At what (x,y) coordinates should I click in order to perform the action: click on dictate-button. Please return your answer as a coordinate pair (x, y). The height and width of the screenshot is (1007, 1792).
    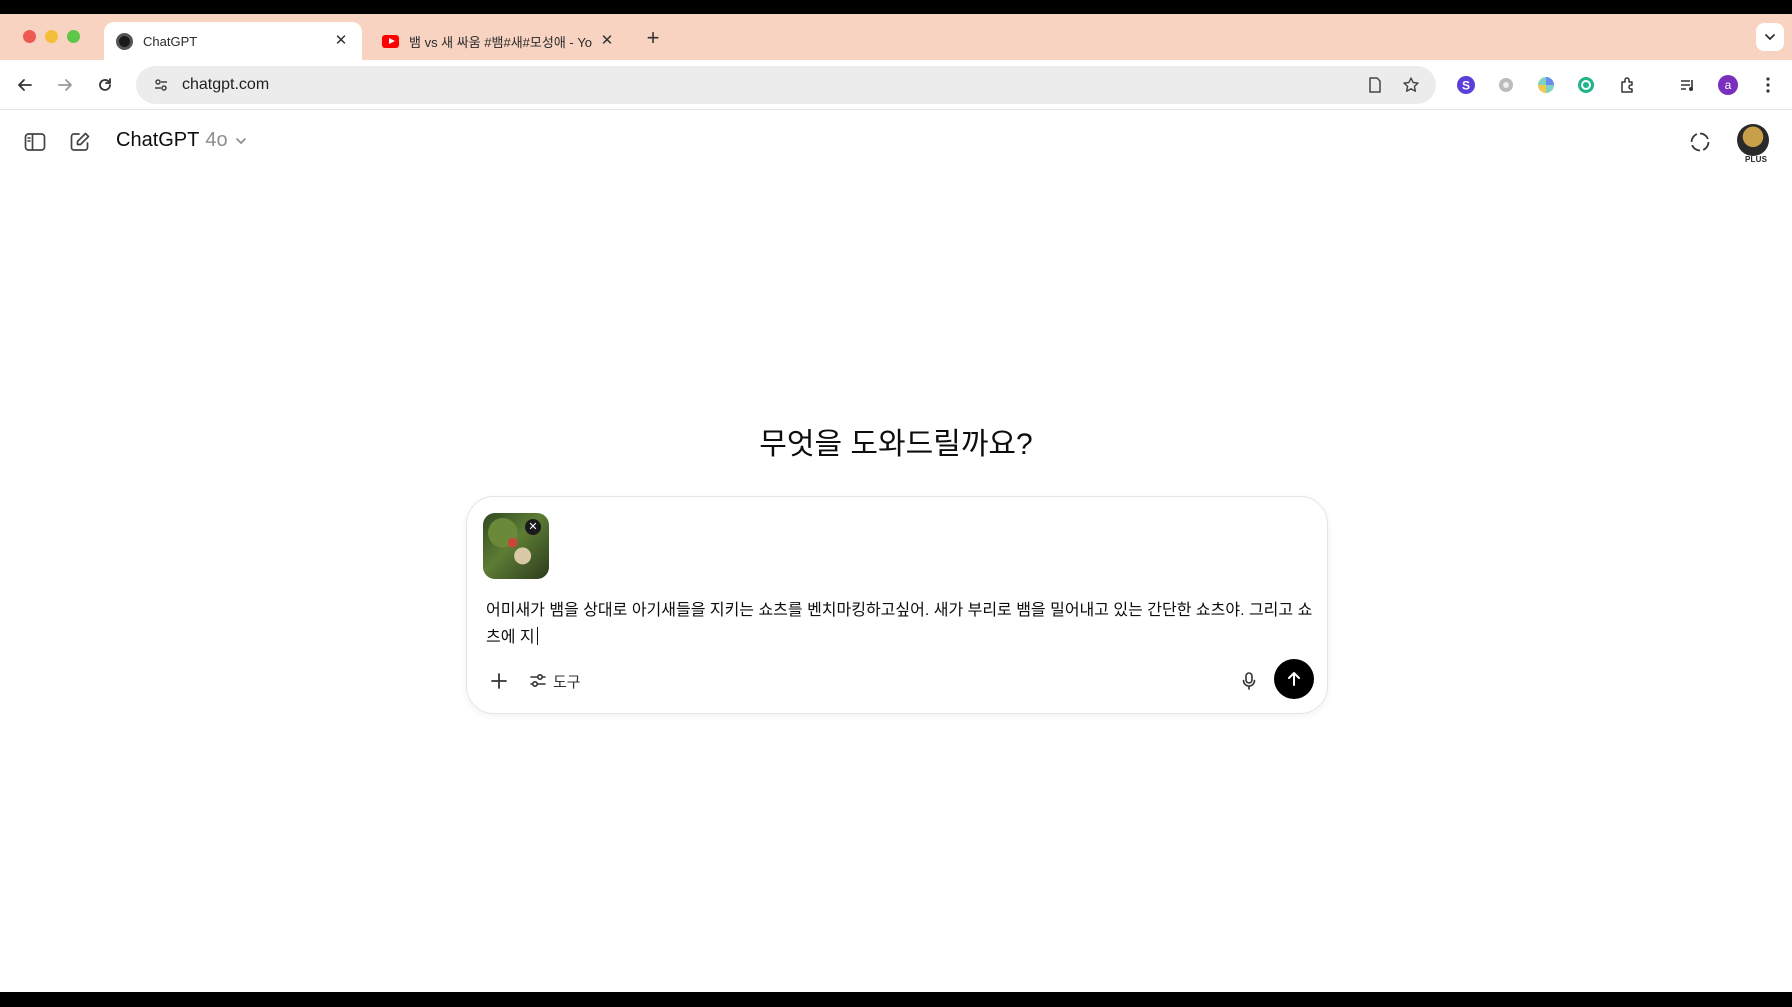
    Looking at the image, I should click on (1249, 681).